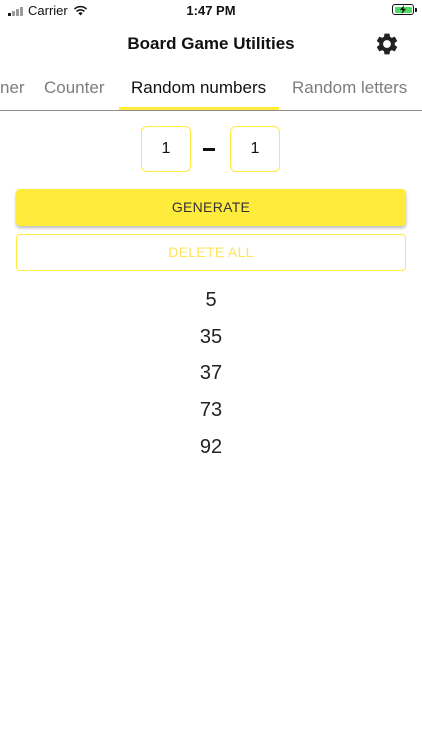  What do you see at coordinates (211, 252) in the screenshot?
I see `delete-all-button: DELETE ALL` at bounding box center [211, 252].